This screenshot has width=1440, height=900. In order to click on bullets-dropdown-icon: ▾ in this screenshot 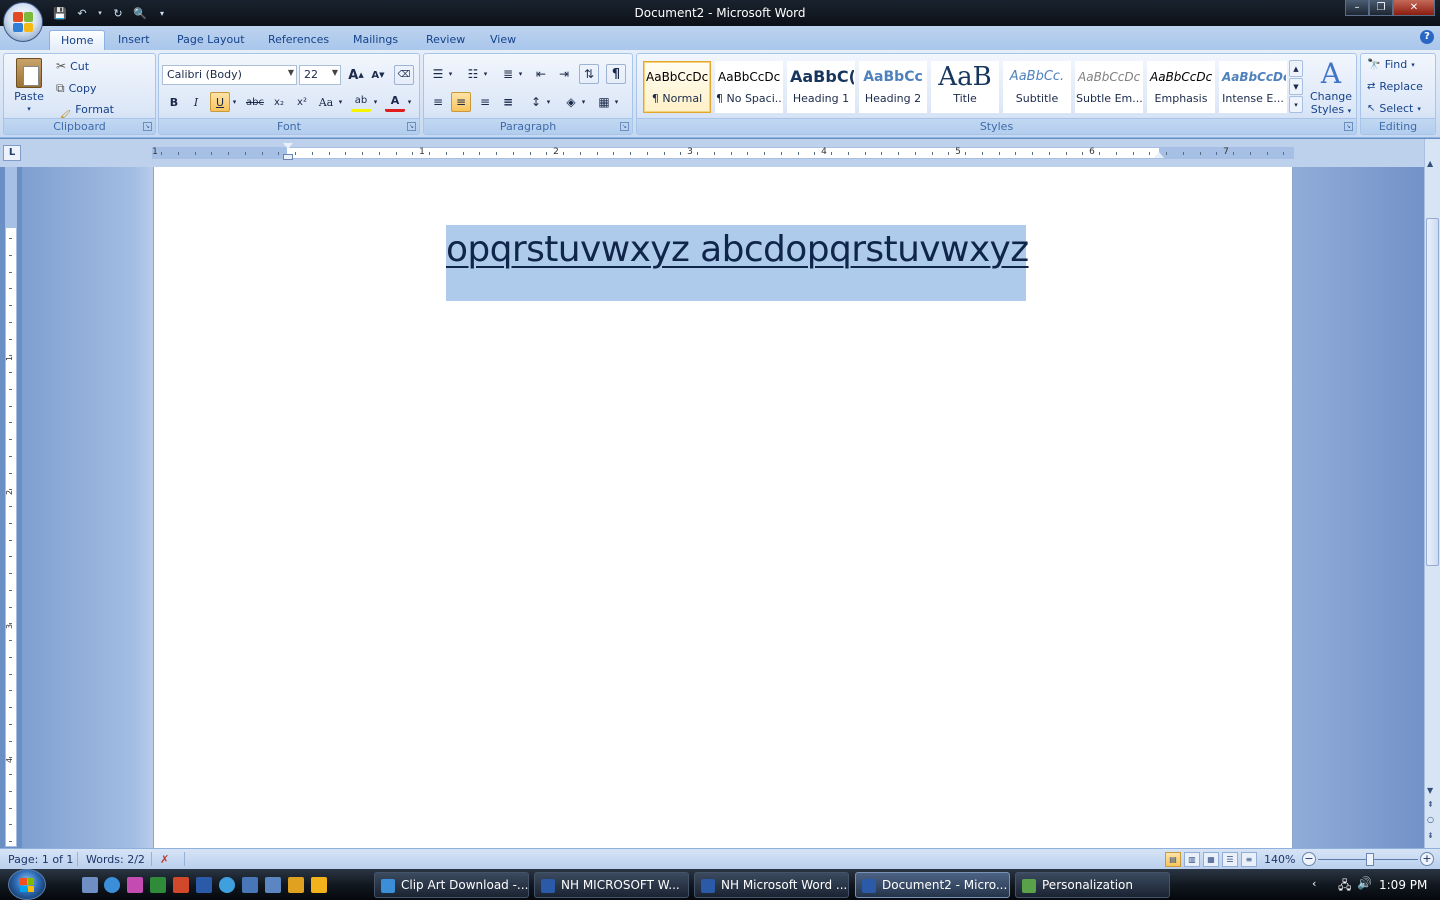, I will do `click(450, 74)`.